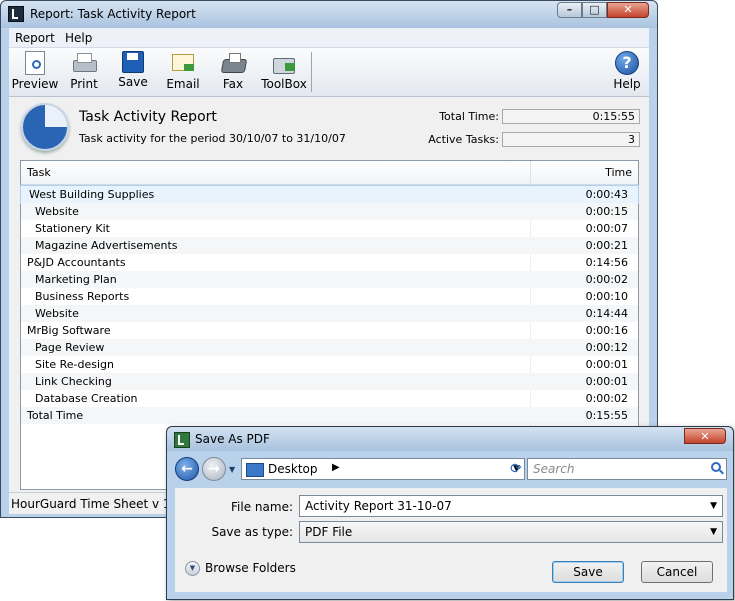 This screenshot has height=601, width=735. What do you see at coordinates (329, 279) in the screenshot?
I see `table-row: Marketing Plan 0:00:02` at bounding box center [329, 279].